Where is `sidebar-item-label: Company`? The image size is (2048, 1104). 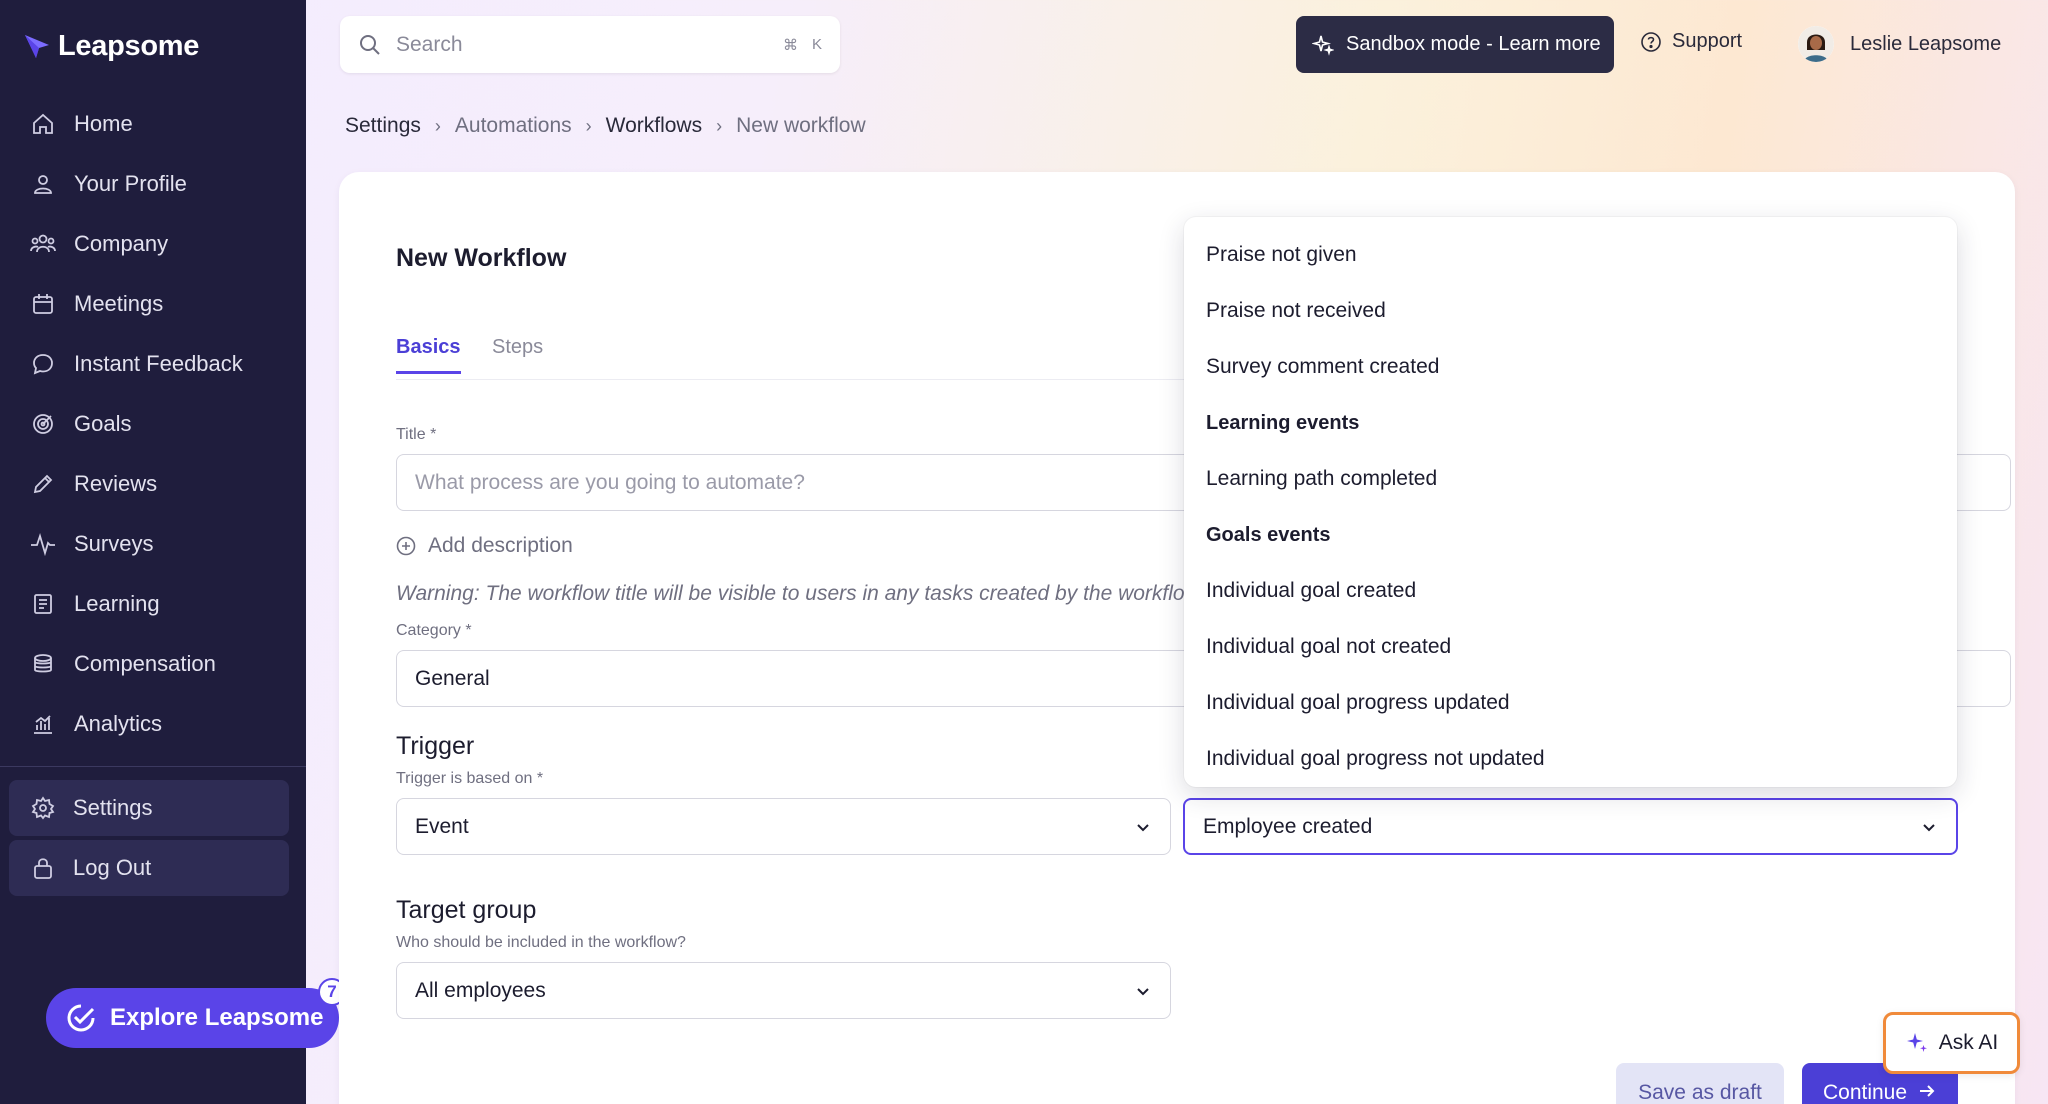
sidebar-item-label: Company is located at coordinates (121, 243).